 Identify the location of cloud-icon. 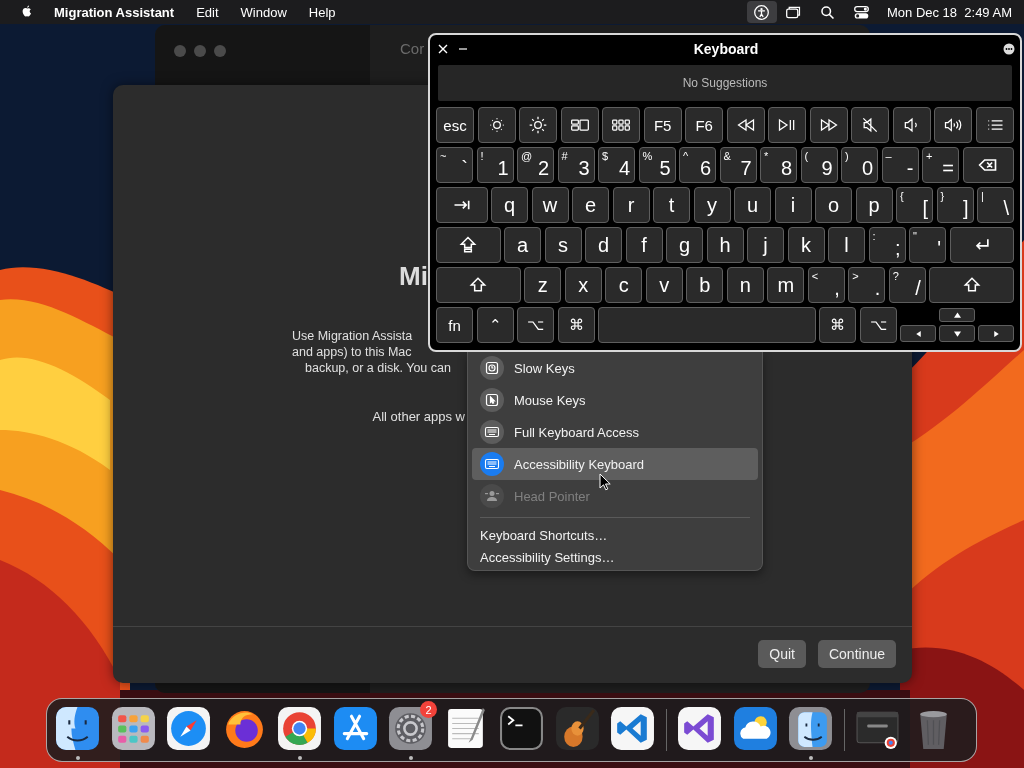
(755, 728).